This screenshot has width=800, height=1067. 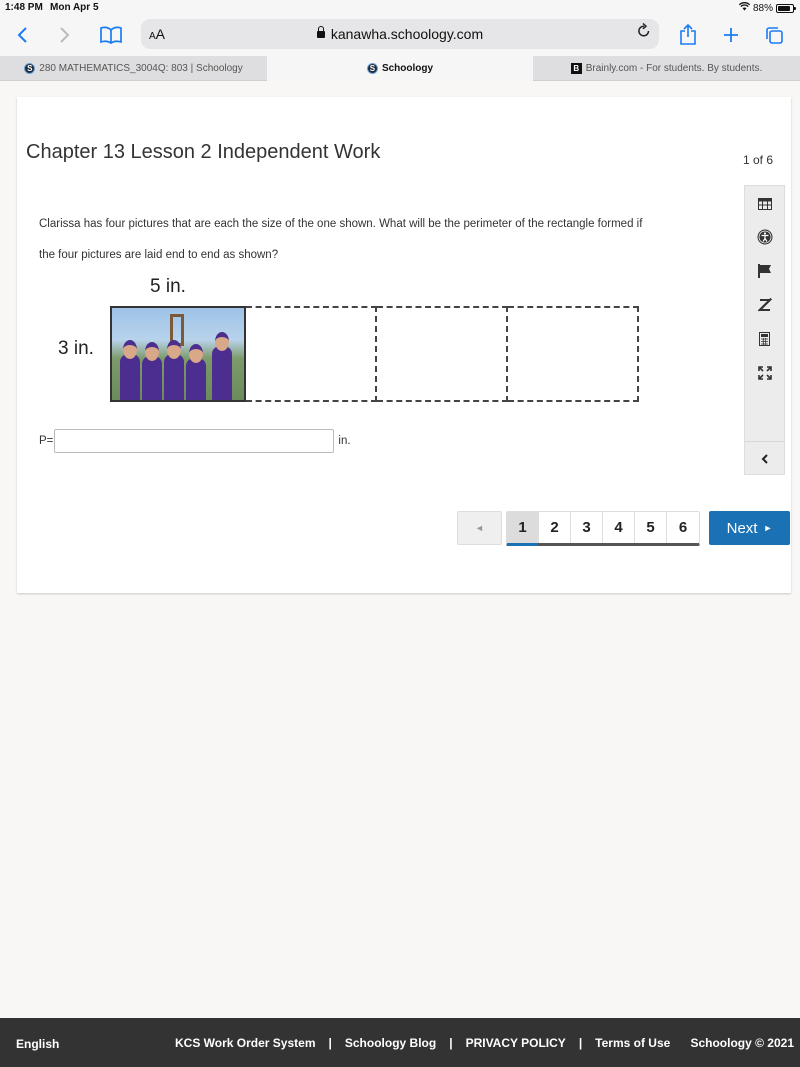 I want to click on page-5-button: 5, so click(x=651, y=527).